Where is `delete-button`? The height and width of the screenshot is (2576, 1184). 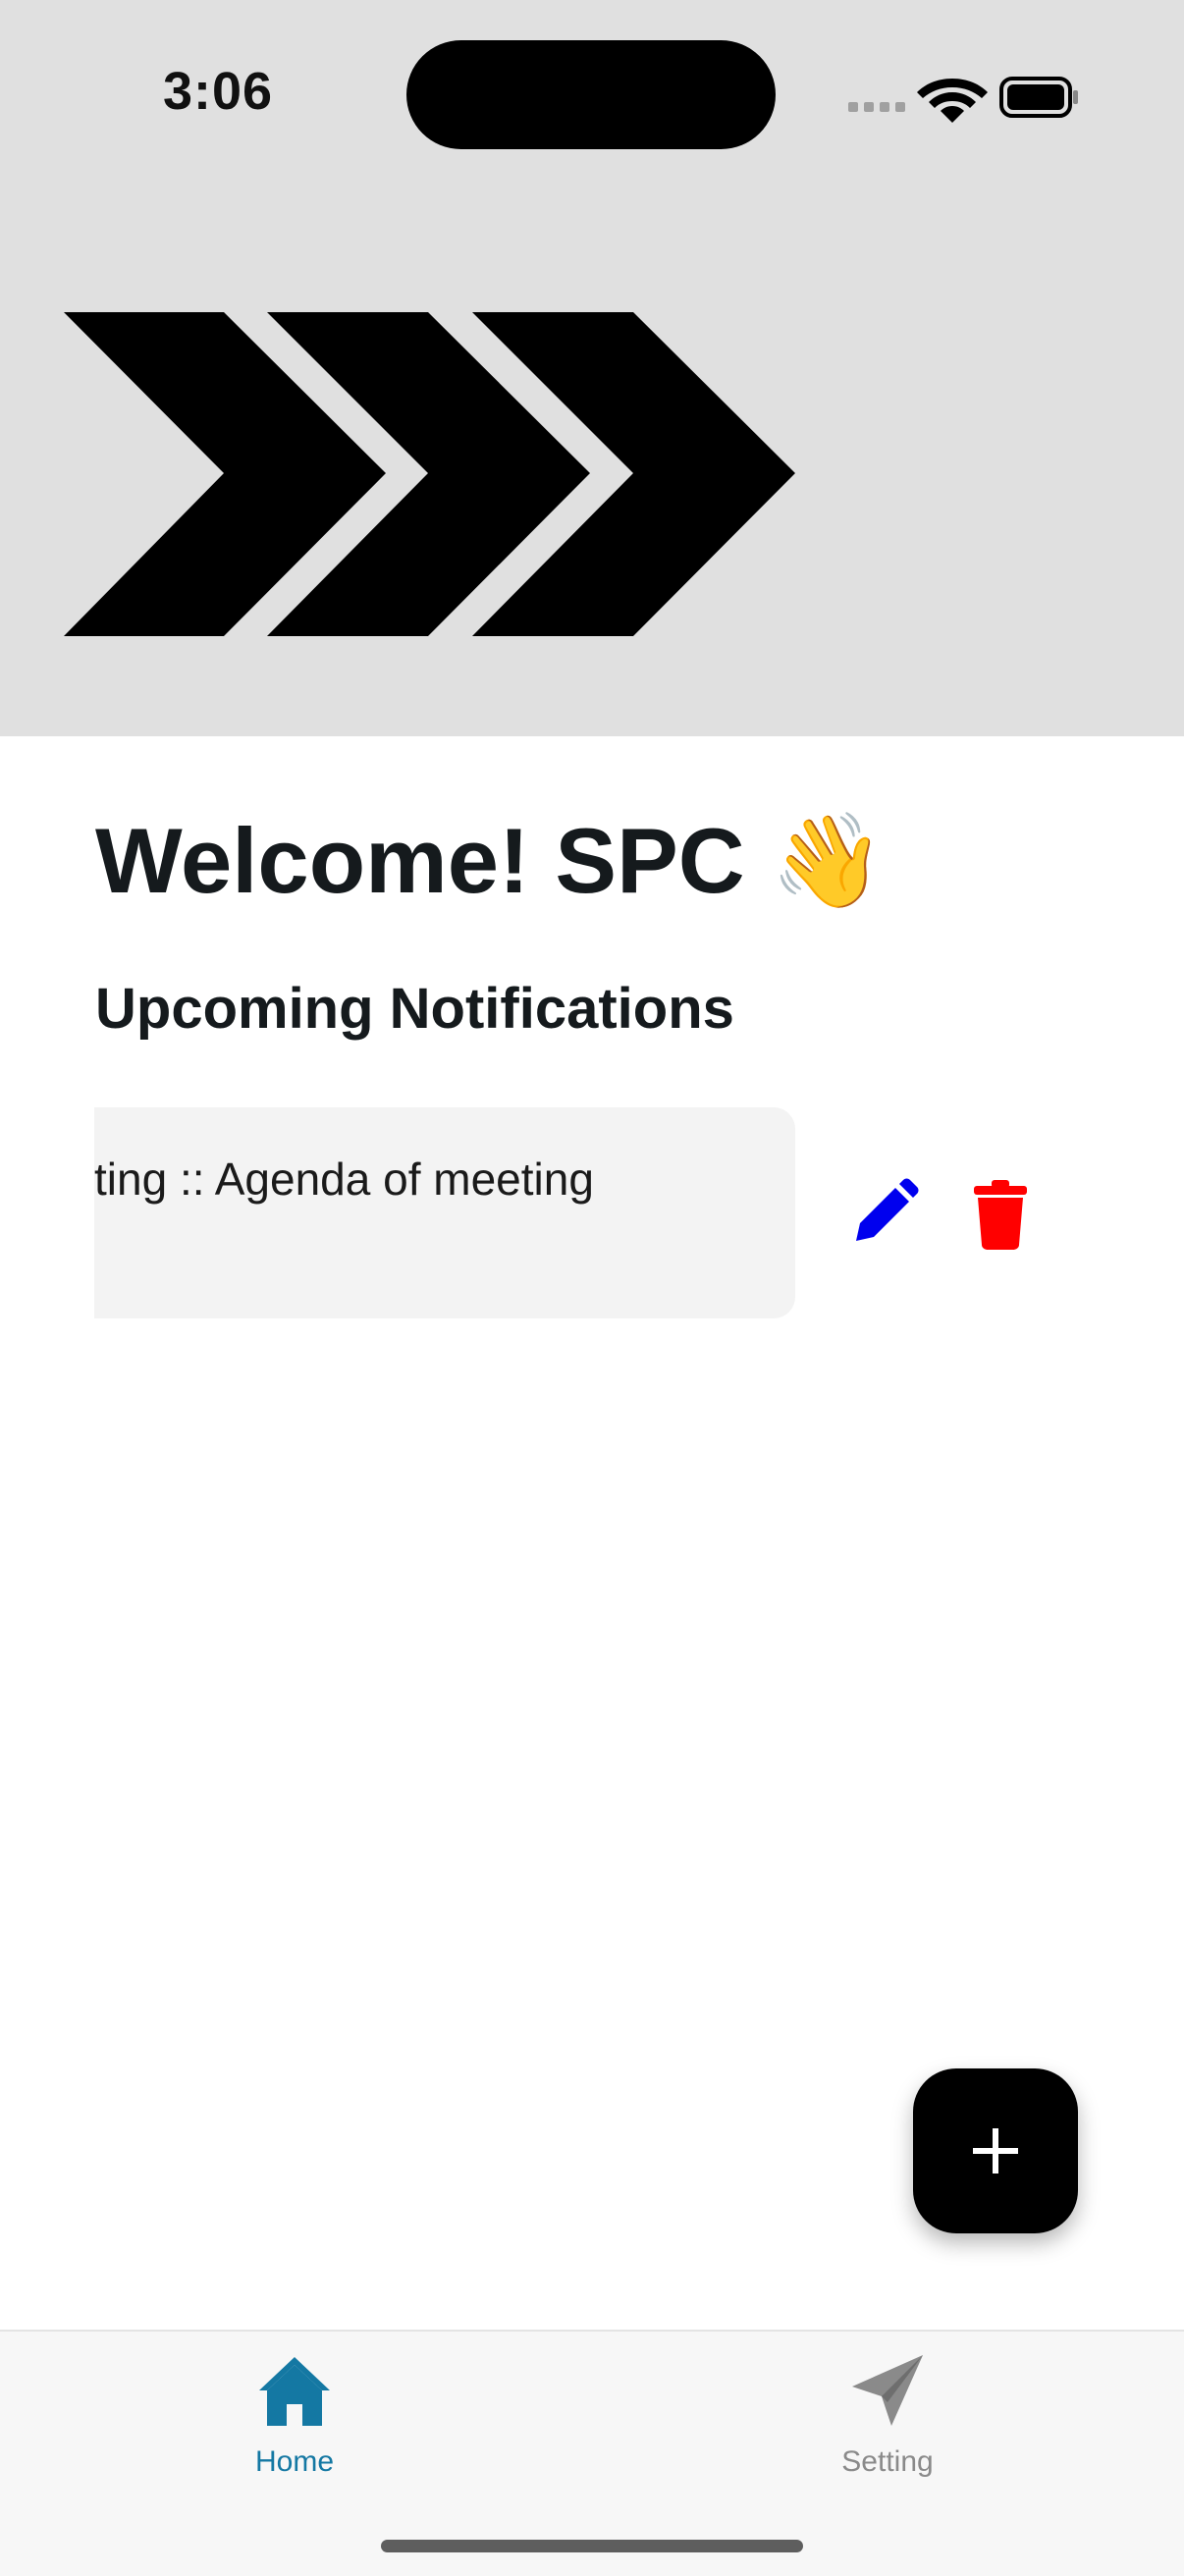 delete-button is located at coordinates (1000, 1214).